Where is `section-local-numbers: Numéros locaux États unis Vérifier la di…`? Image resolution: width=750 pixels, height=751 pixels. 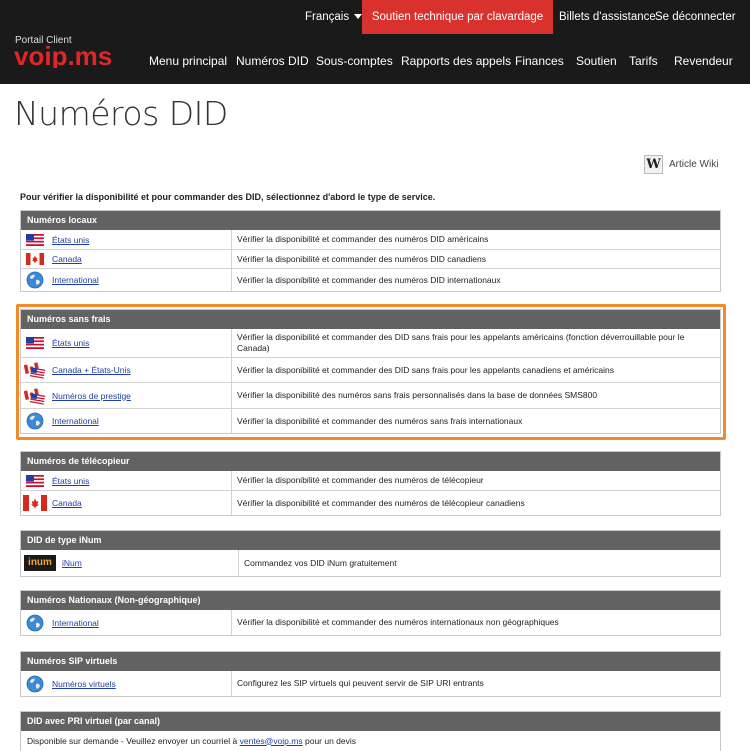 section-local-numbers: Numéros locaux États unis Vérifier la di… is located at coordinates (370, 251).